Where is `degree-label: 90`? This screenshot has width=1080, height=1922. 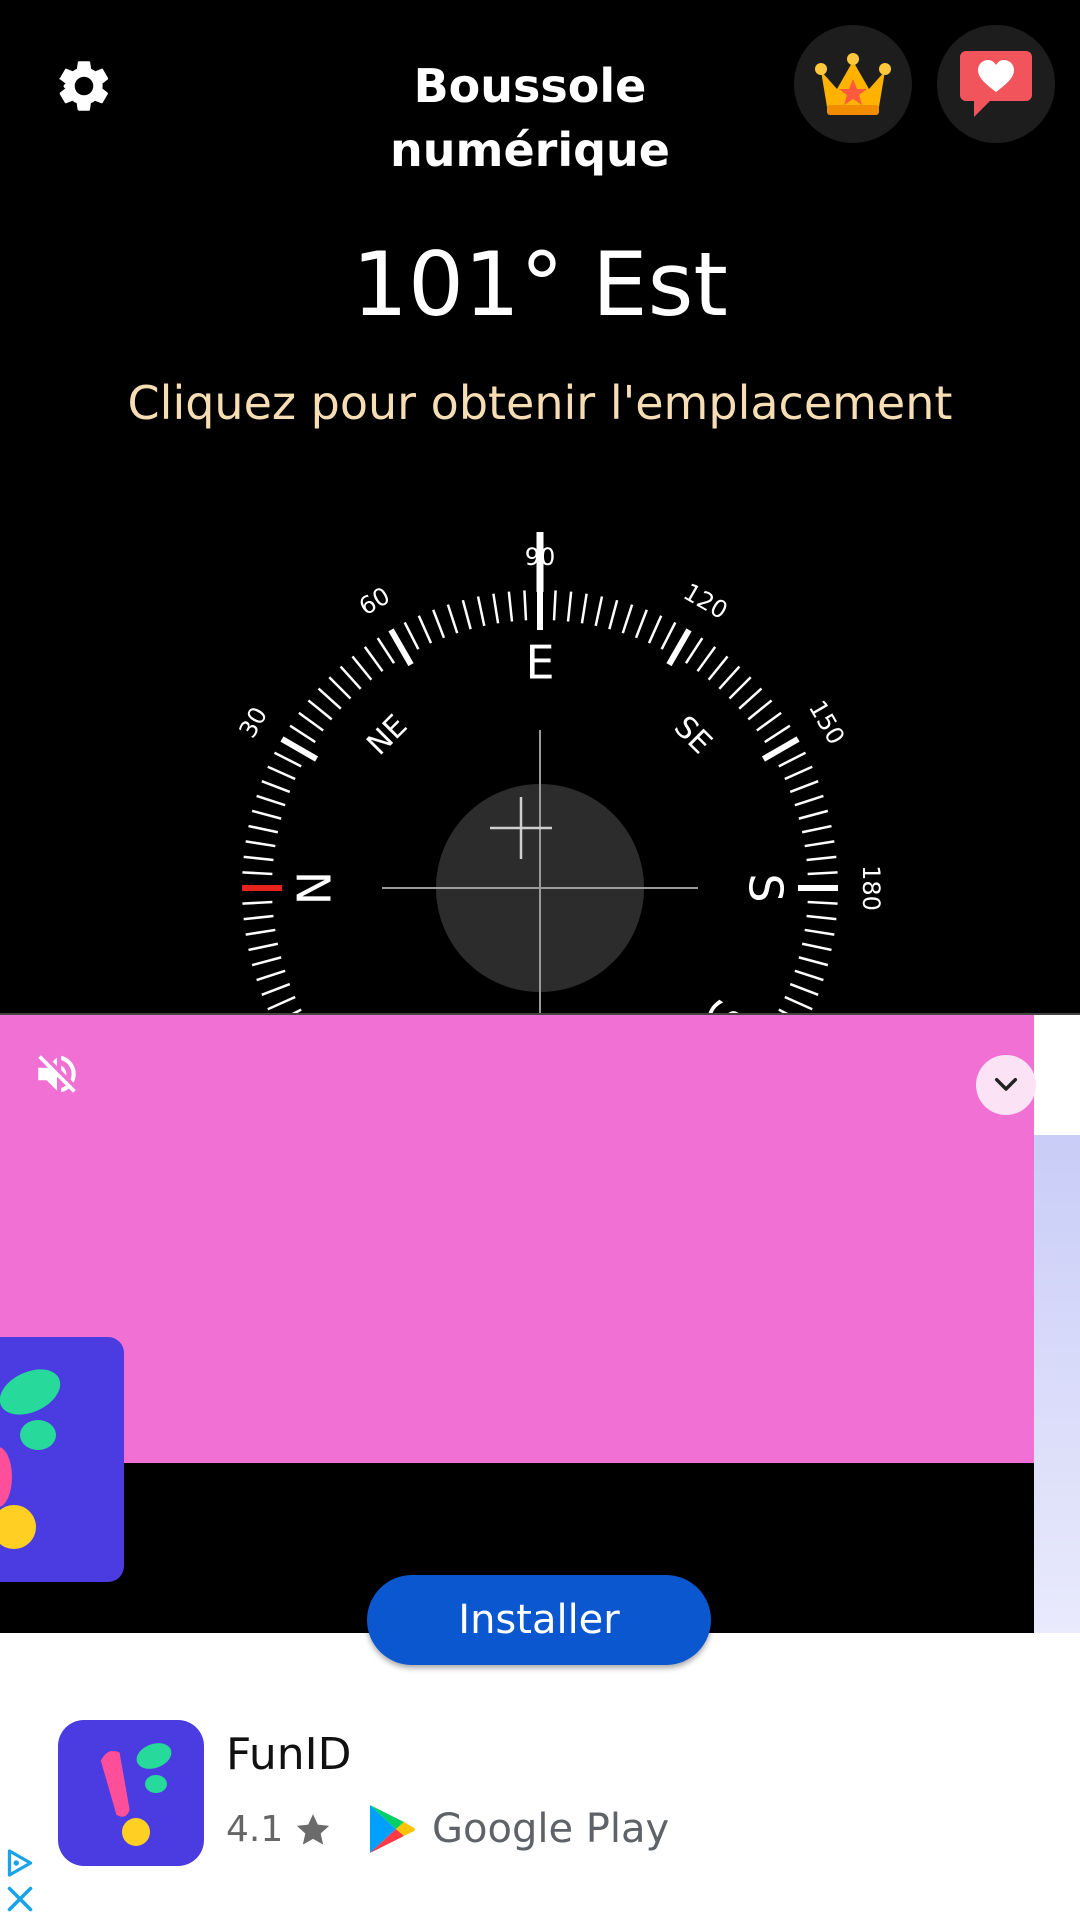
degree-label: 90 is located at coordinates (540, 557).